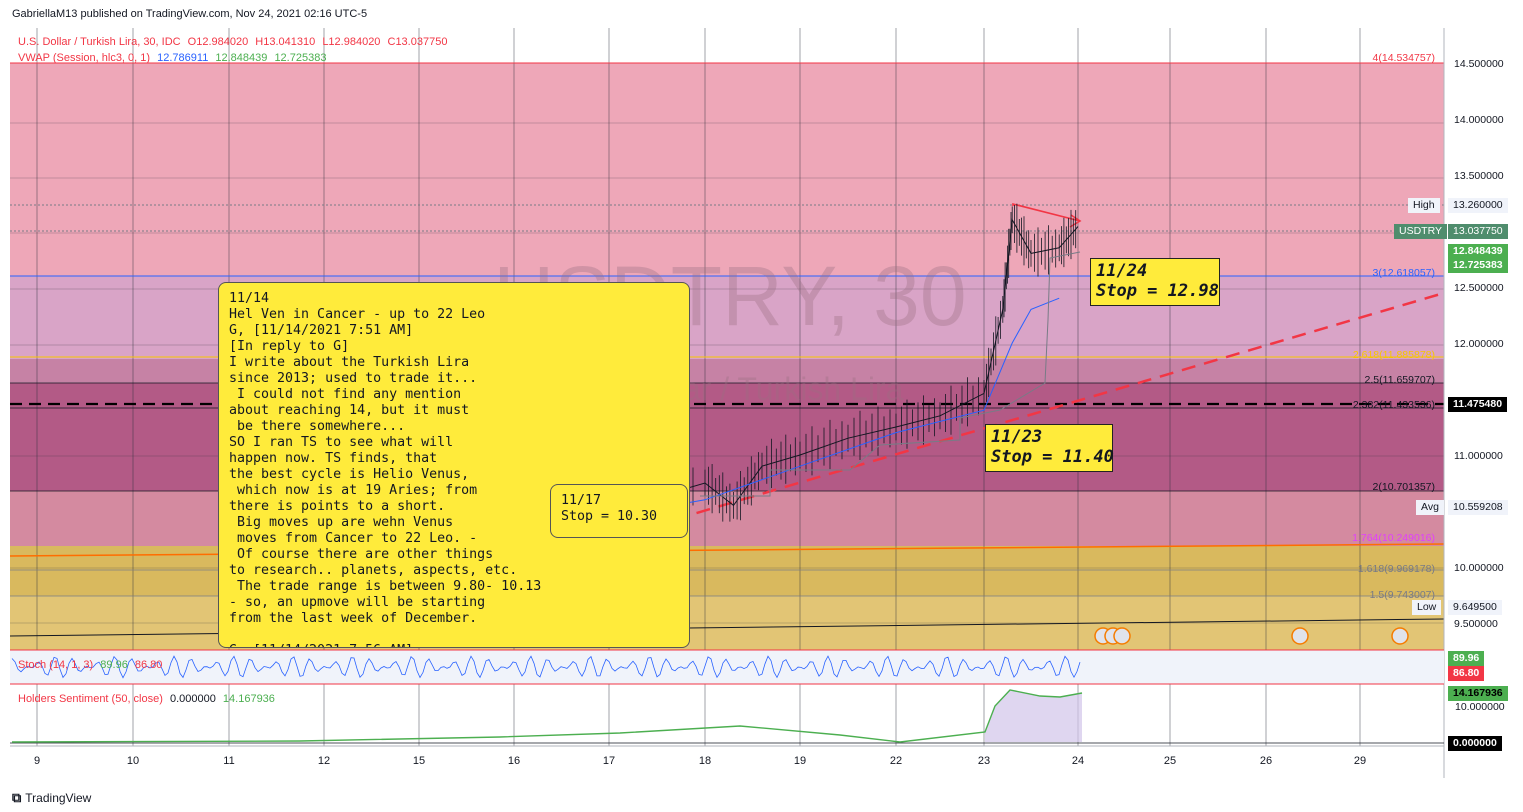  I want to click on sentiment-value-a: 0.000000, so click(192, 699).